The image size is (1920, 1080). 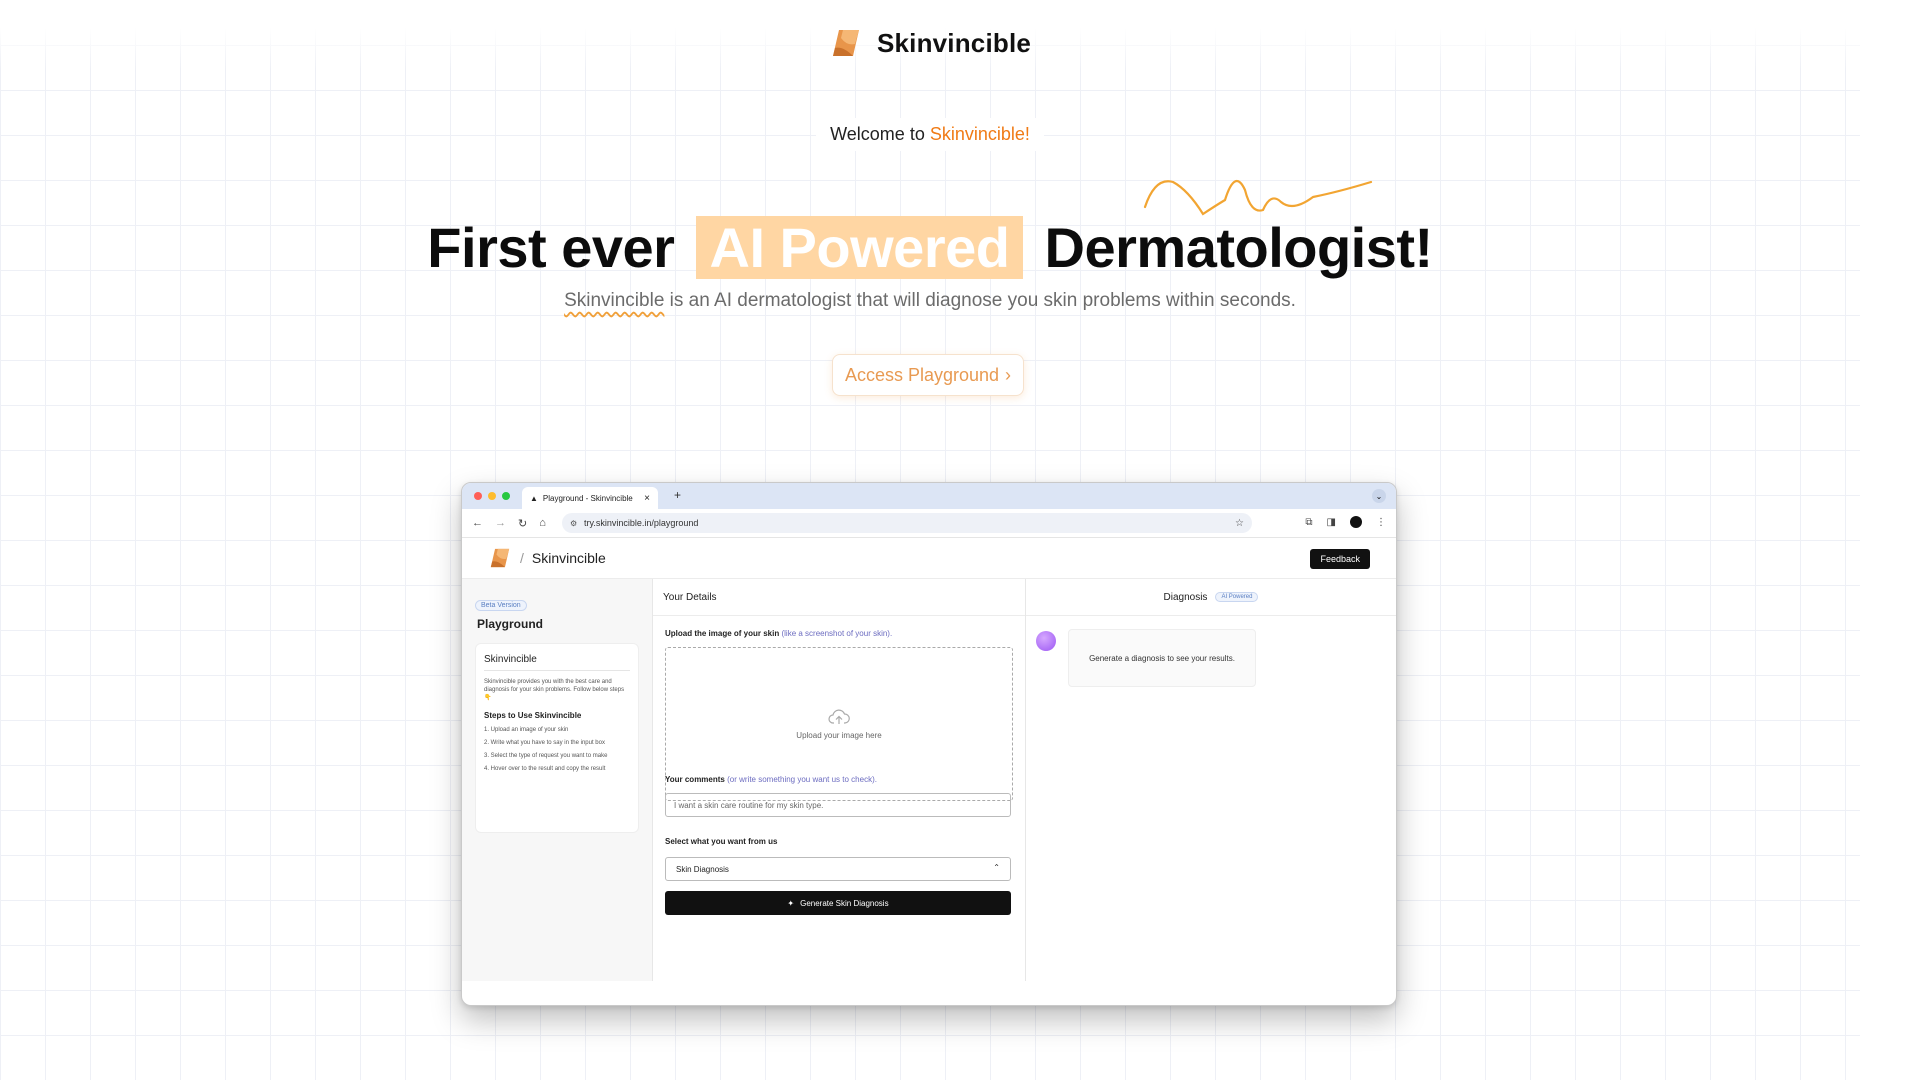 What do you see at coordinates (1239, 523) in the screenshot?
I see `bookmark-star-icon: ☆` at bounding box center [1239, 523].